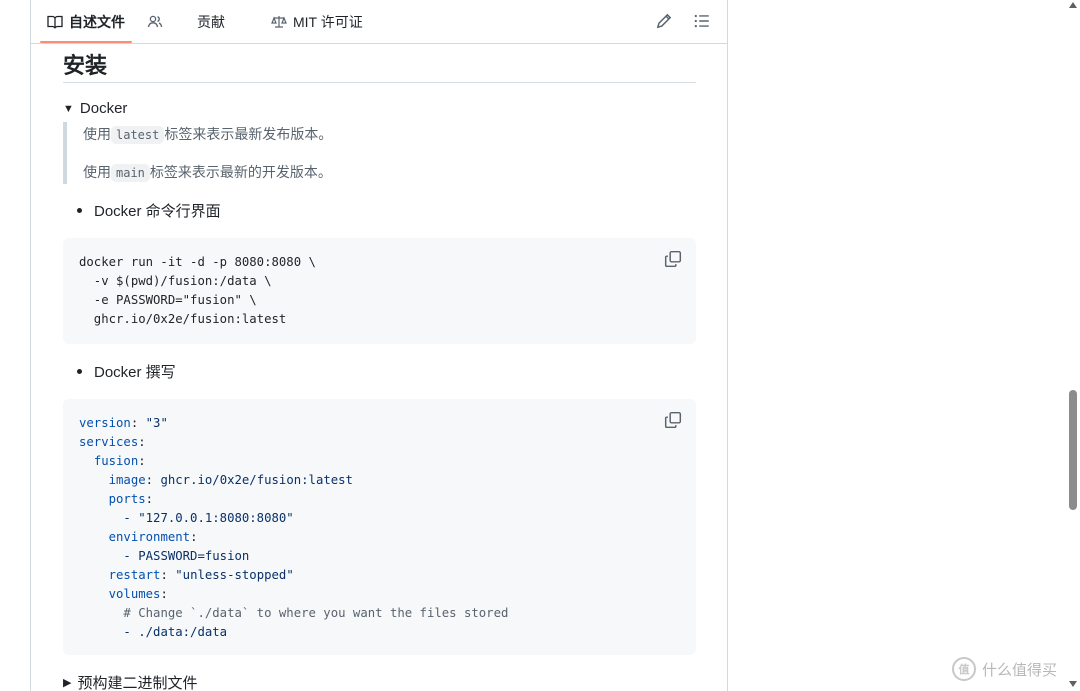 Image resolution: width=1080 pixels, height=691 pixels. What do you see at coordinates (365, 153) in the screenshot?
I see `docker-blockquote: 使用 latest 标签来表示最新发布版本。 使用 main 标签来表示最新的开发版本。` at bounding box center [365, 153].